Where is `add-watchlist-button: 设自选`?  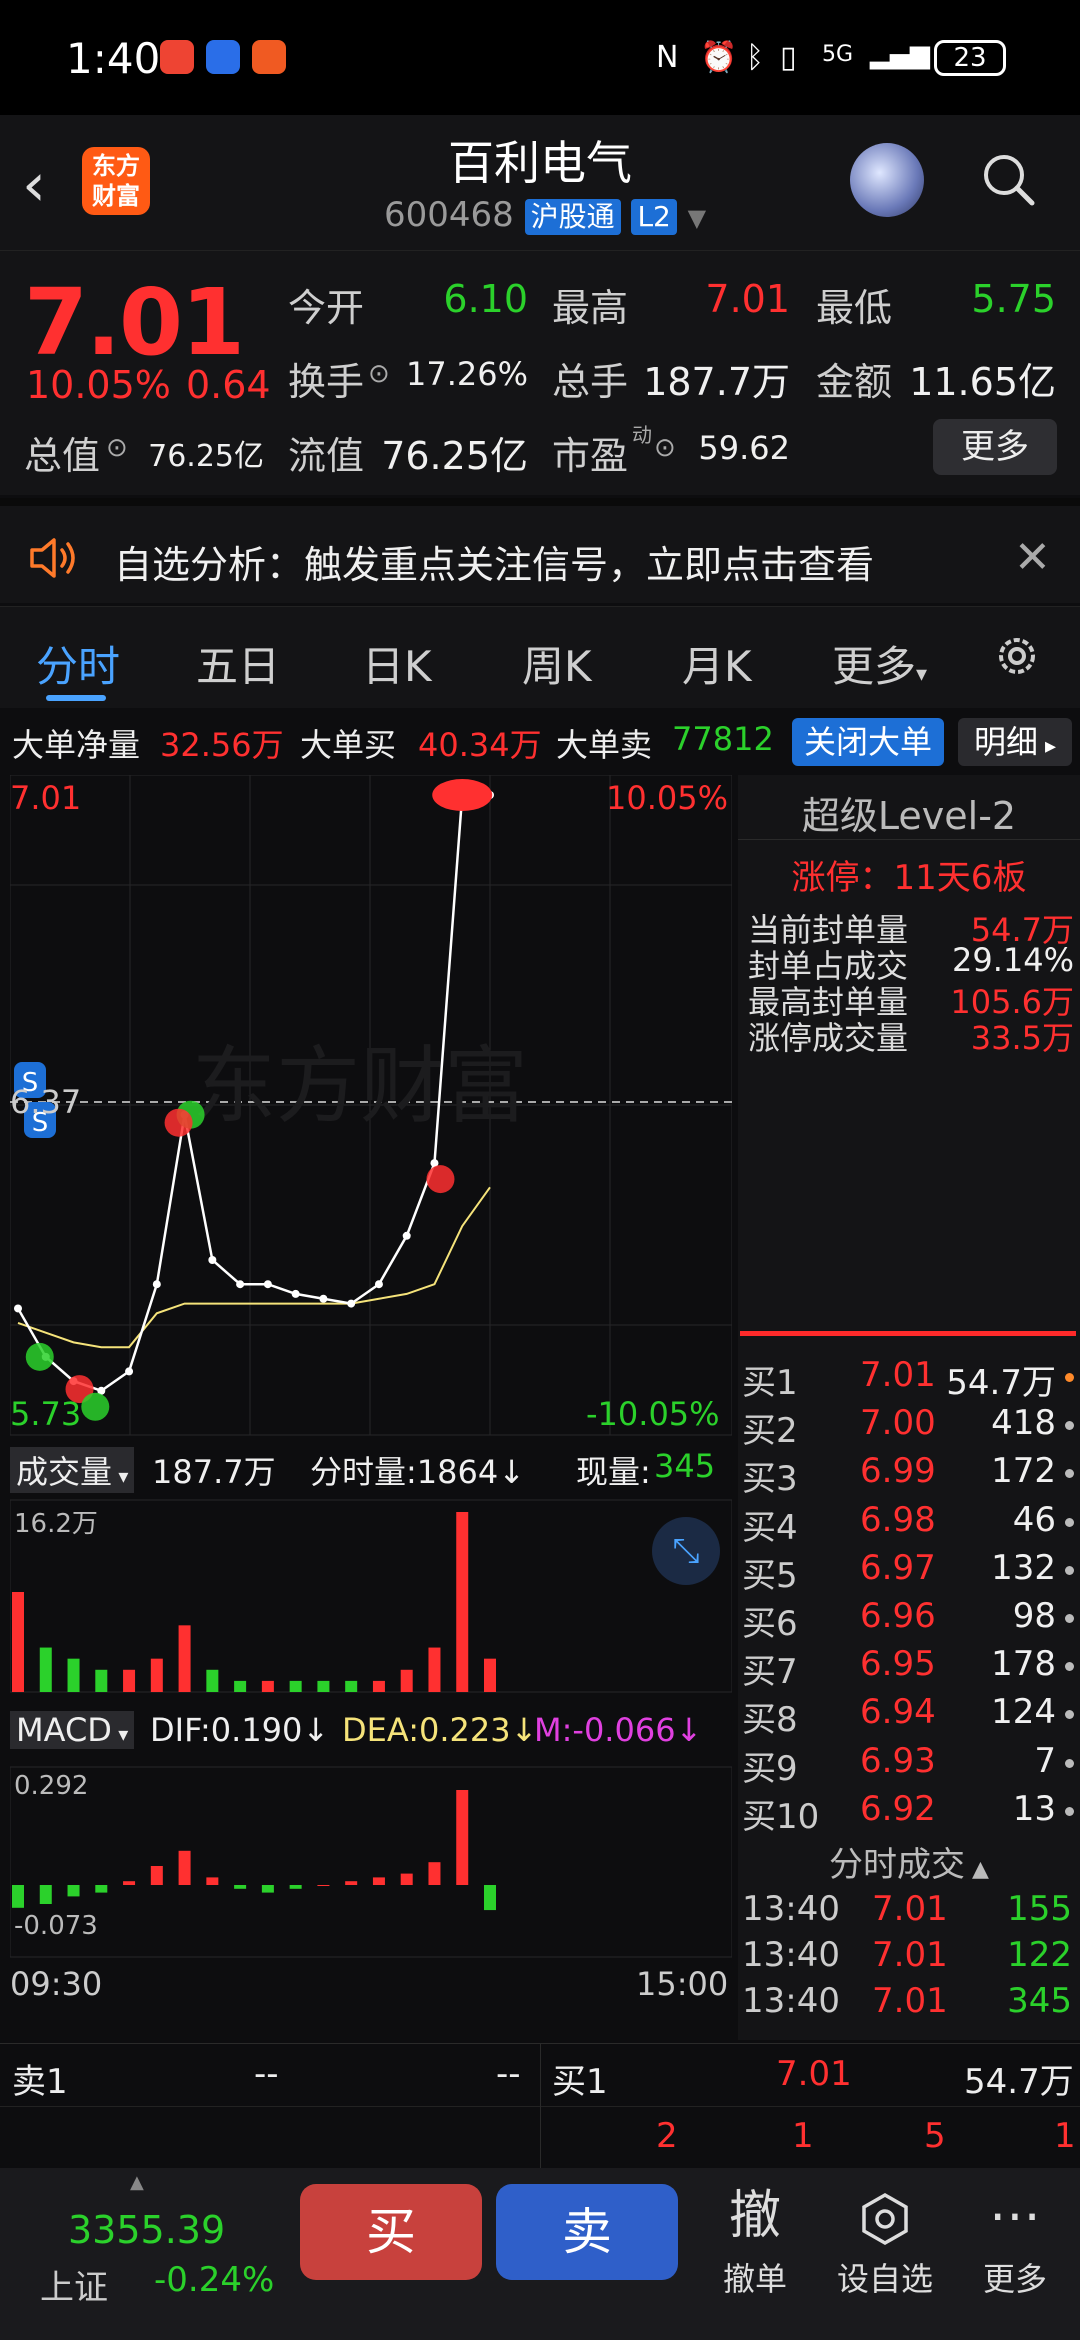
add-watchlist-button: 设自选 is located at coordinates (885, 2242).